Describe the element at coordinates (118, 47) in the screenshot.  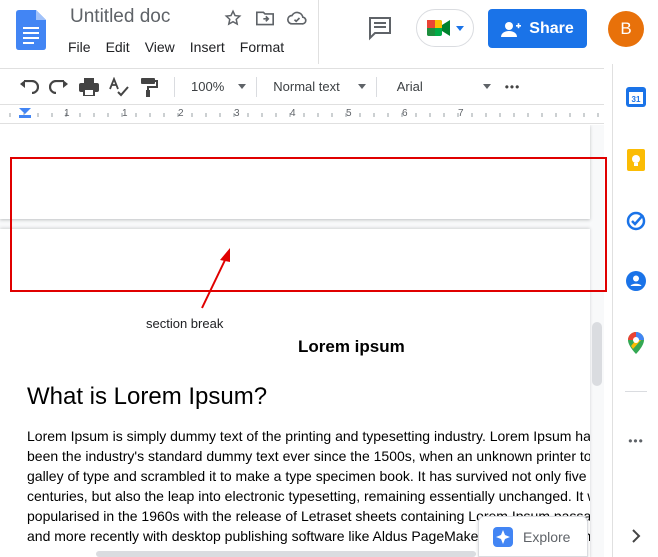
I see `menu-edit: Edit` at that location.